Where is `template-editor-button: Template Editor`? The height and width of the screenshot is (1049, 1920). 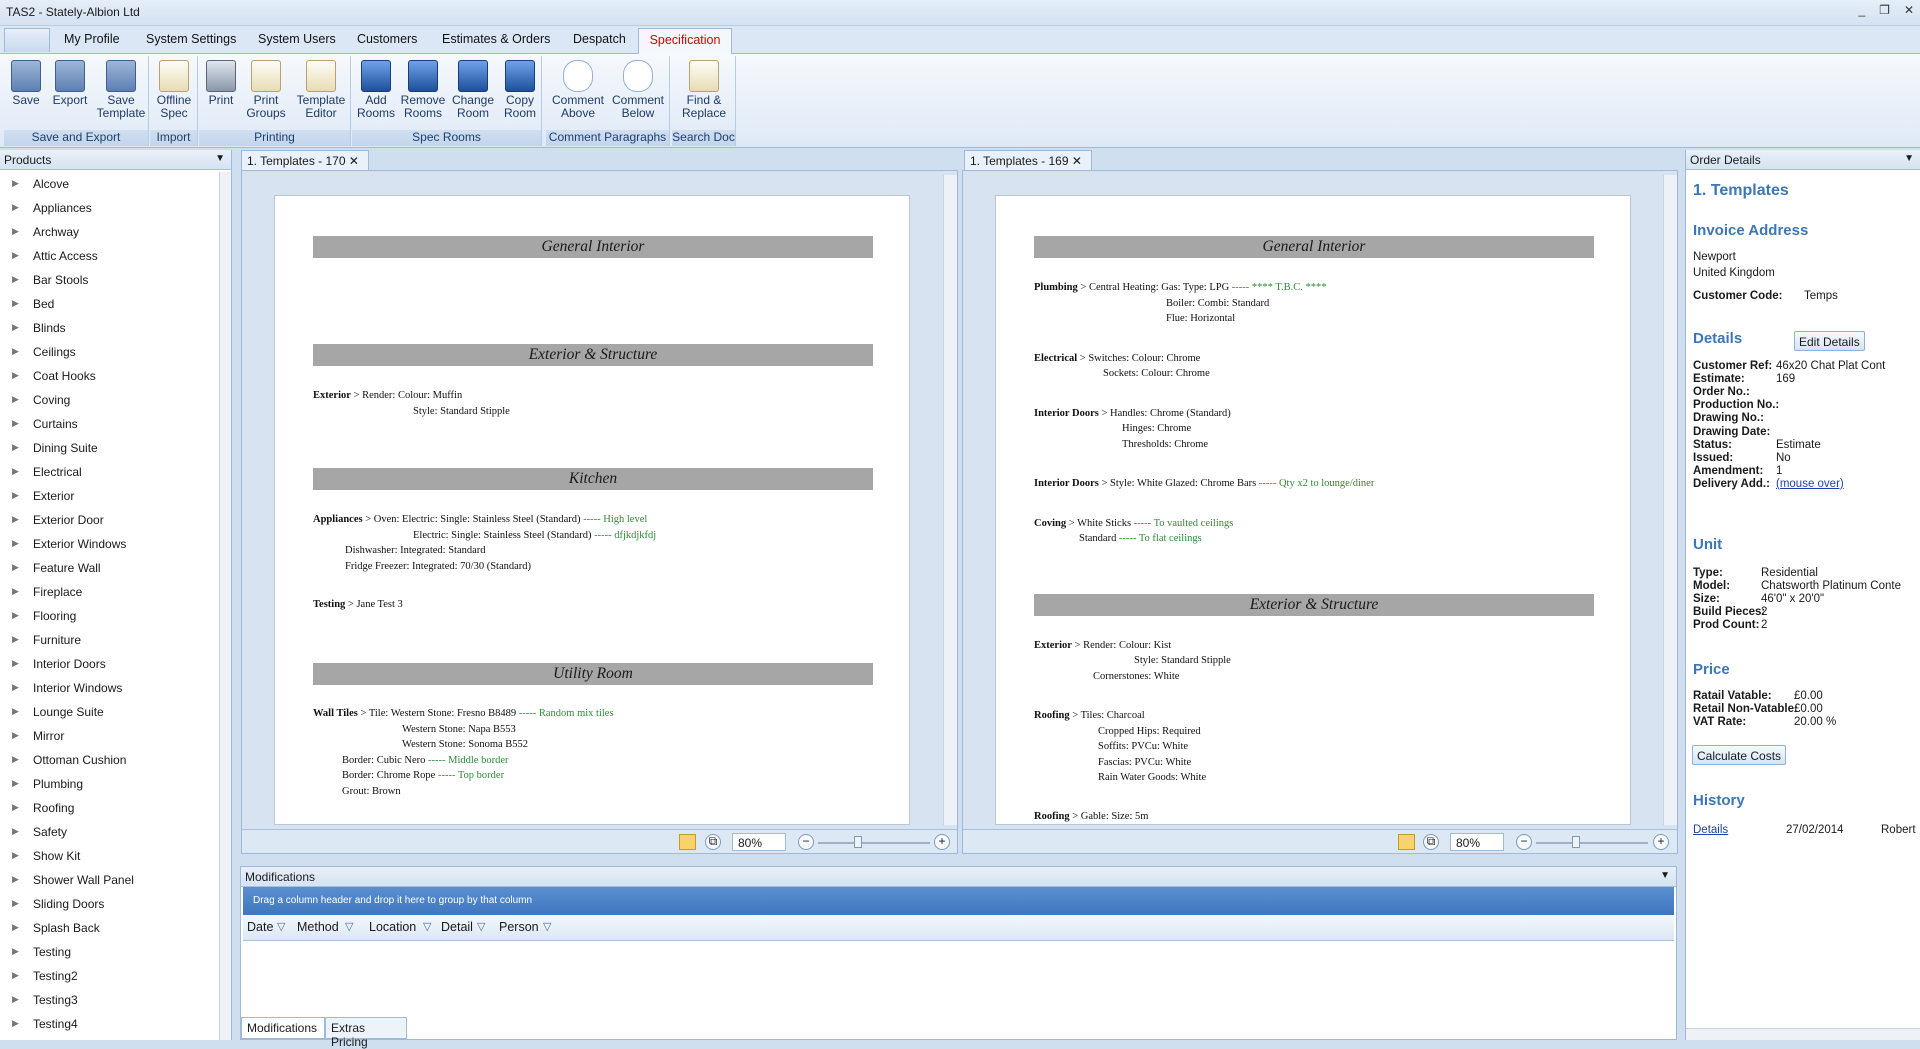 template-editor-button: Template Editor is located at coordinates (321, 90).